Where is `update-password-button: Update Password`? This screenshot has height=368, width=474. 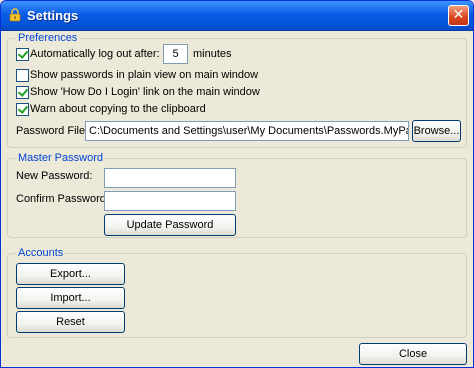
update-password-button: Update Password is located at coordinates (170, 225).